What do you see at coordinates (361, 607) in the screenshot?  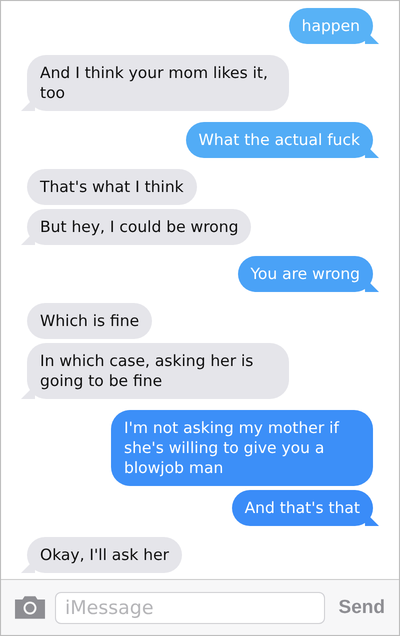 I see `send-button: Send` at bounding box center [361, 607].